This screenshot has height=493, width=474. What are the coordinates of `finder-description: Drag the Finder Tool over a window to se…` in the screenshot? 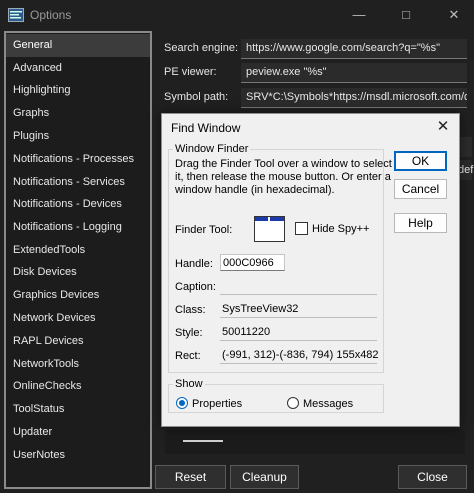 It's located at (283, 177).